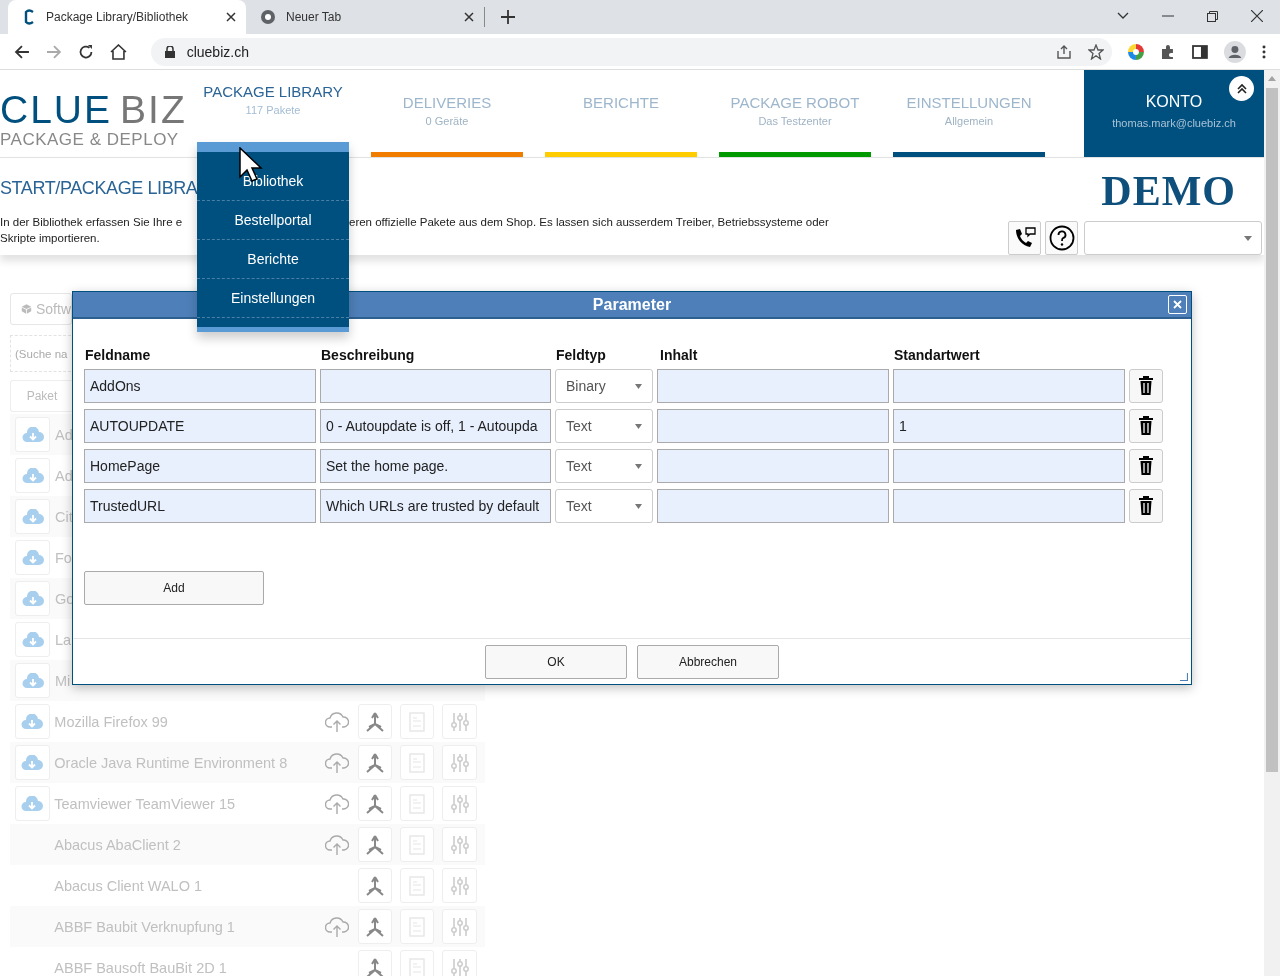 This screenshot has width=1280, height=976. I want to click on column-header: Beschreibung, so click(368, 355).